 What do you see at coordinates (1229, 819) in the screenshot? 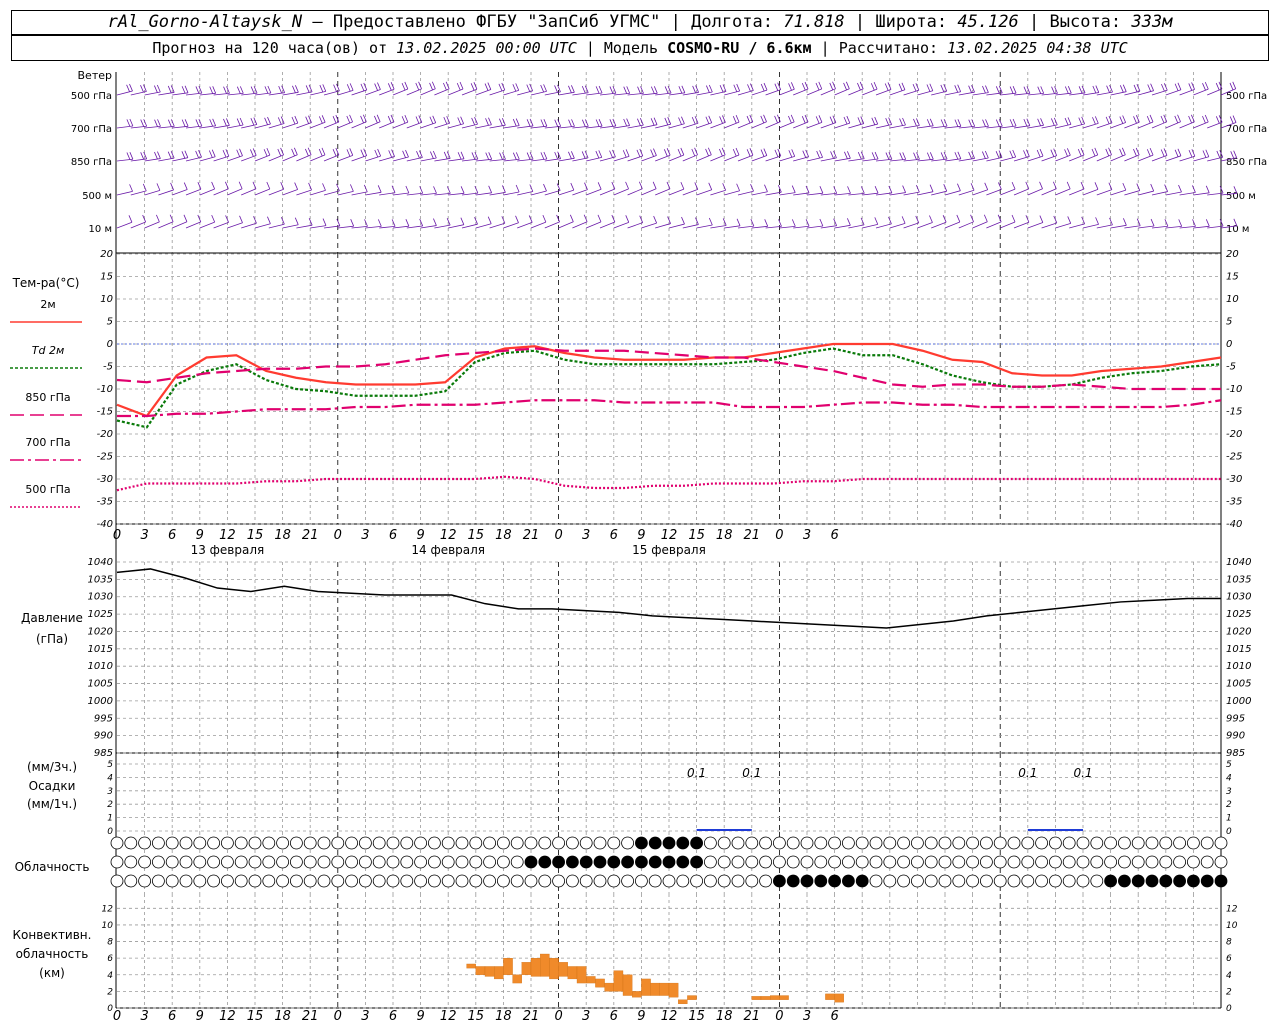
I see `precip-y-tick-label-right: 1` at bounding box center [1229, 819].